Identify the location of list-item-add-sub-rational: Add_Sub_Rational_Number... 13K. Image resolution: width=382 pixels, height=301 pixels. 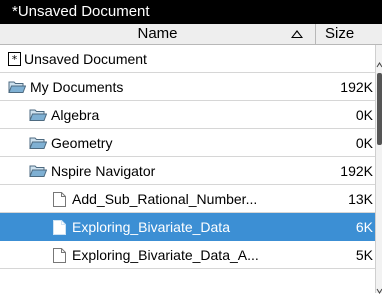
(187, 199).